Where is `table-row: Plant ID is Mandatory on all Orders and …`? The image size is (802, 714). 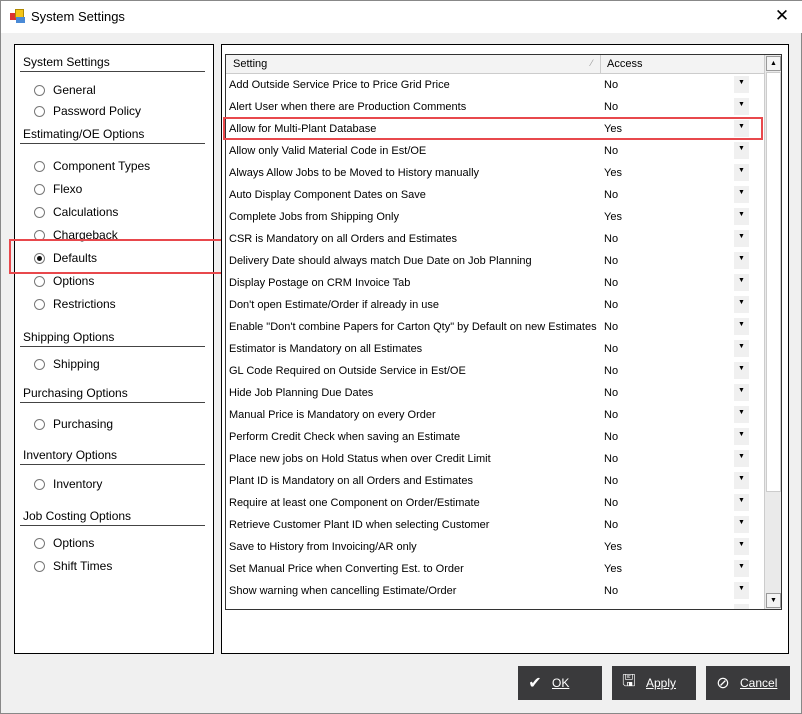
table-row: Plant ID is Mandatory on all Orders and … is located at coordinates (495, 481).